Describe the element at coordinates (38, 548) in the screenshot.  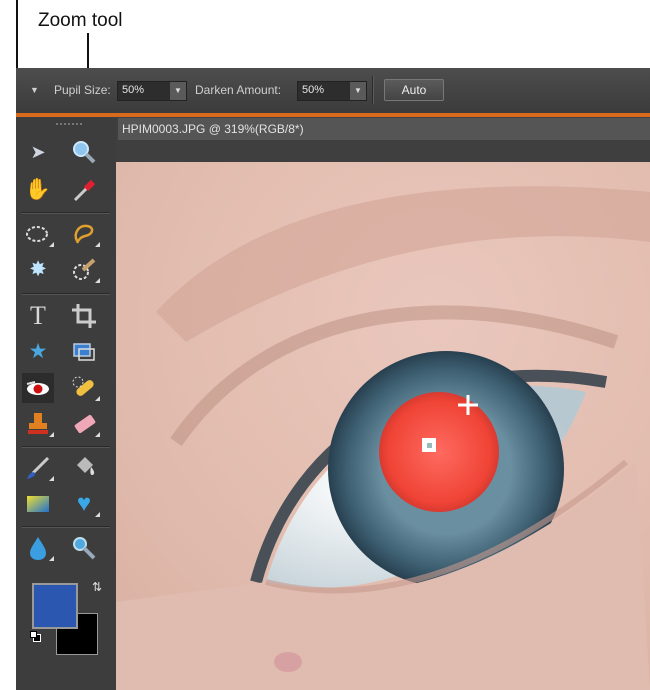
I see `blur-tool-icon` at that location.